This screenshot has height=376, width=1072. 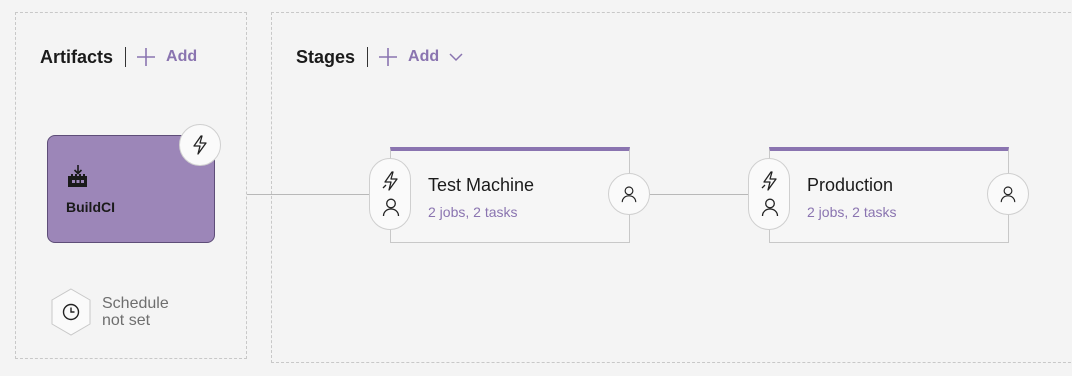 I want to click on clock-icon, so click(x=71, y=312).